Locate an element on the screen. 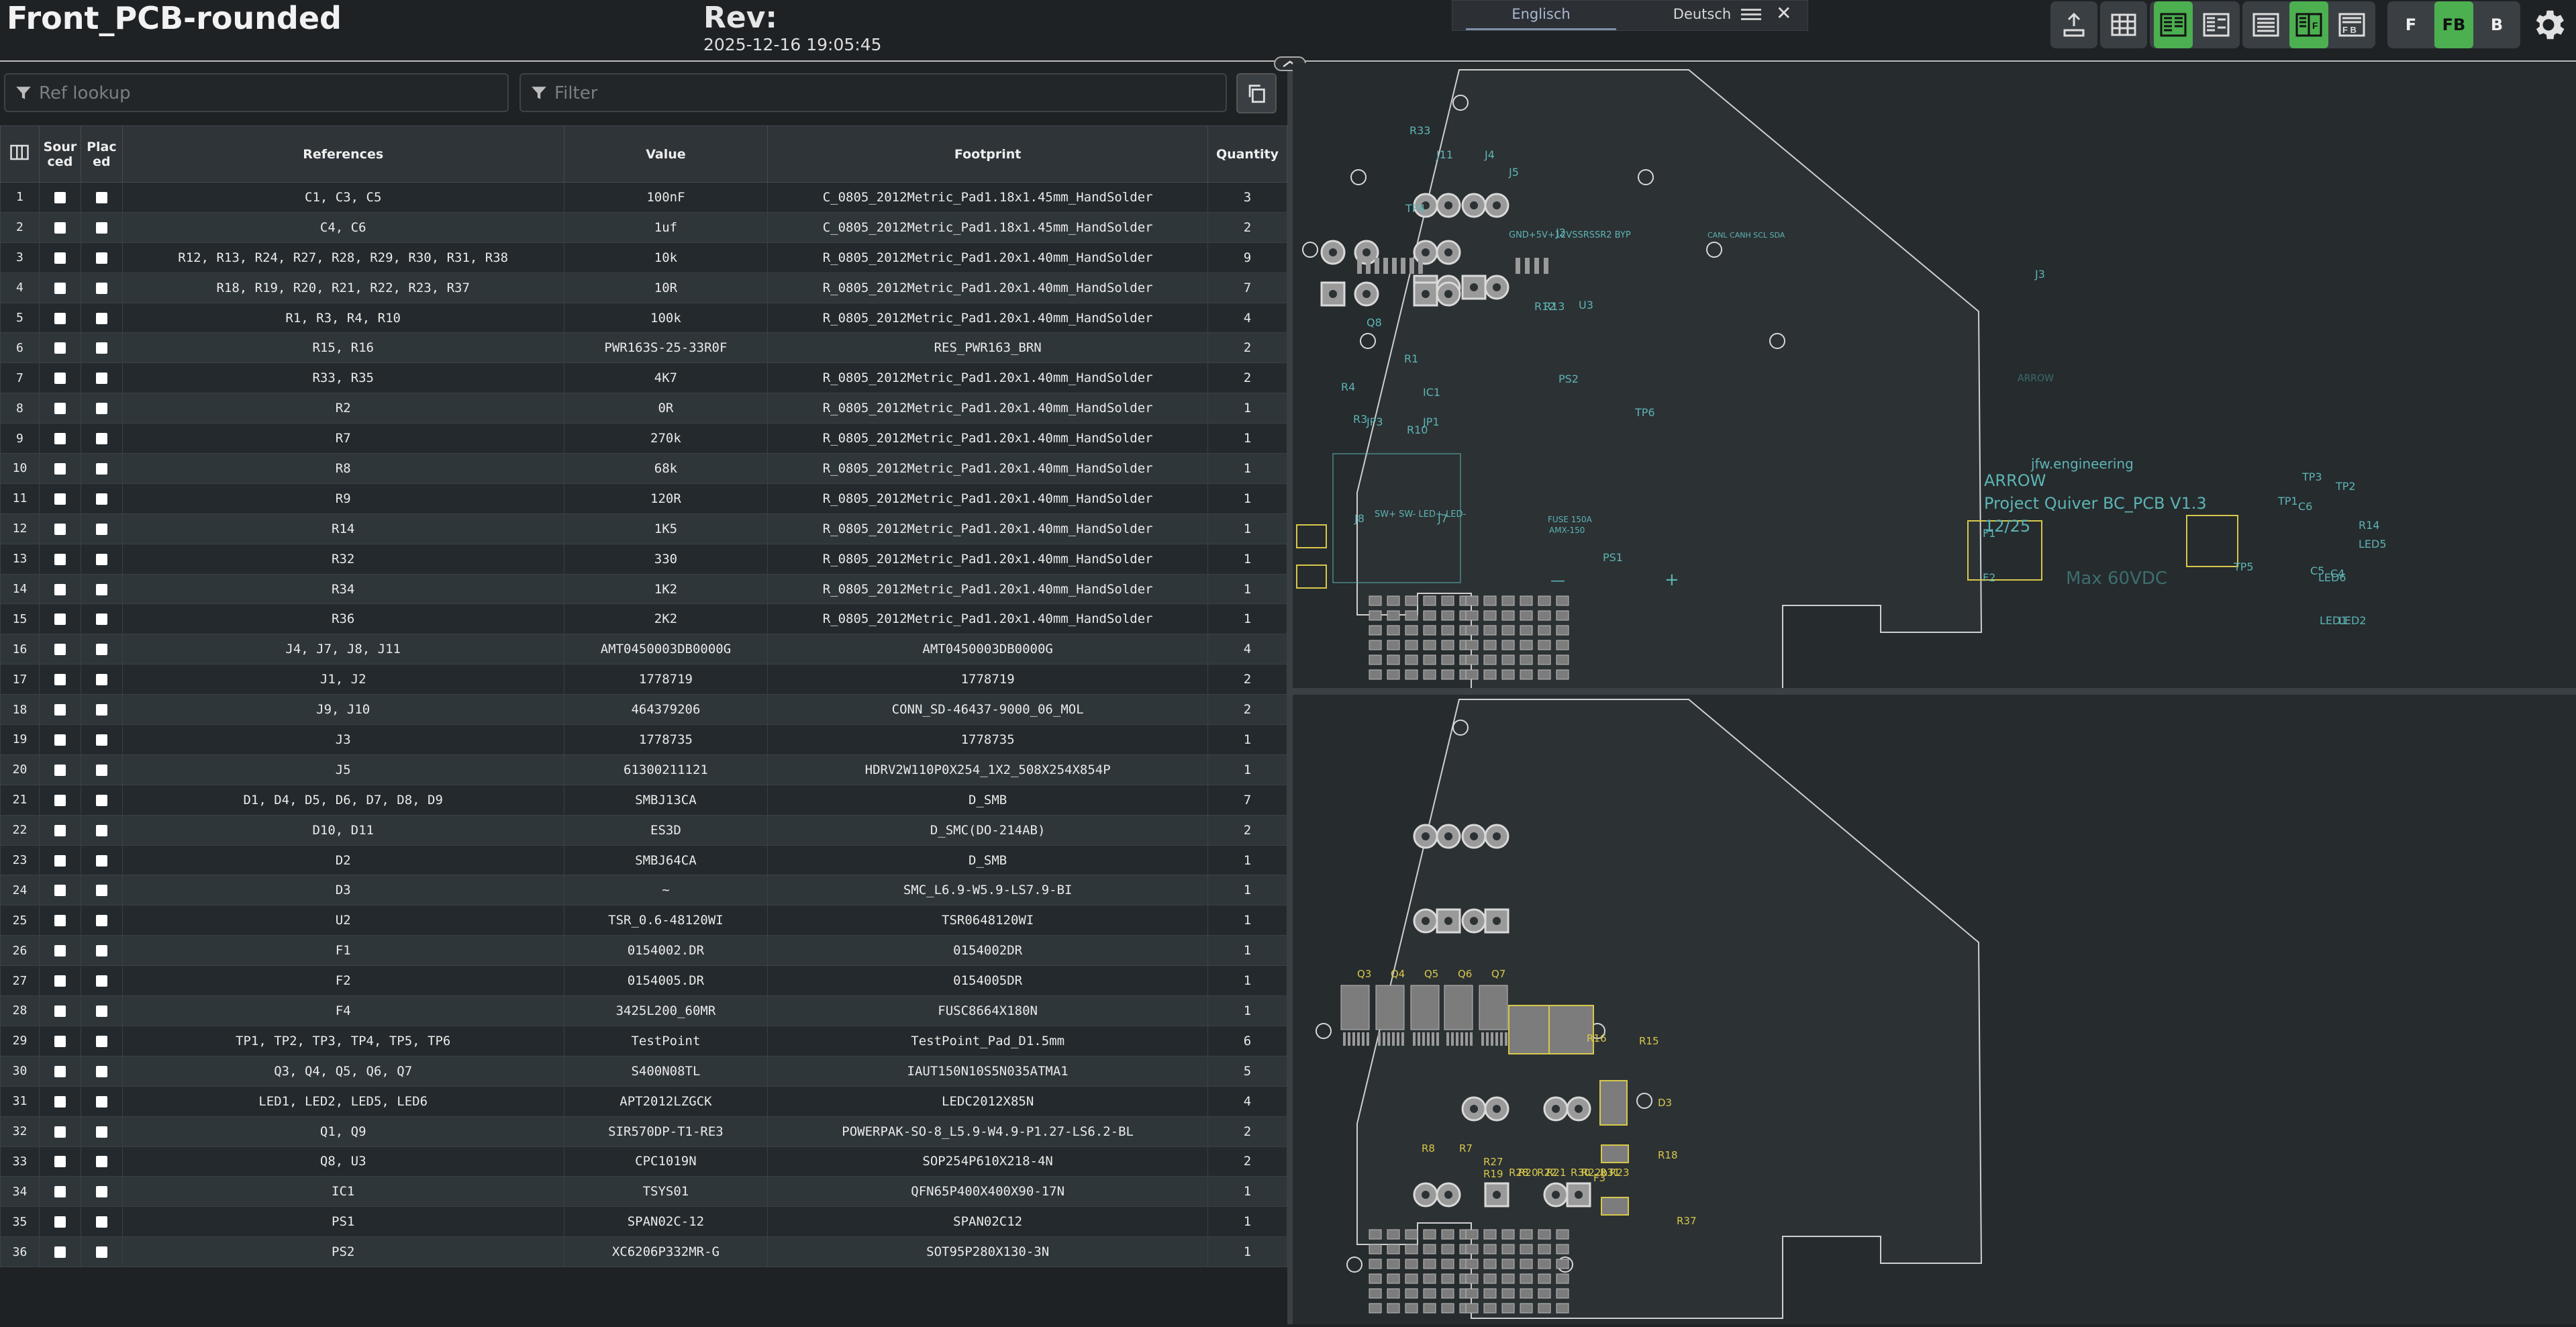 The height and width of the screenshot is (1327, 2576). table-row: 26 F1 0154002.DR 0154002DR 1 is located at coordinates (644, 951).